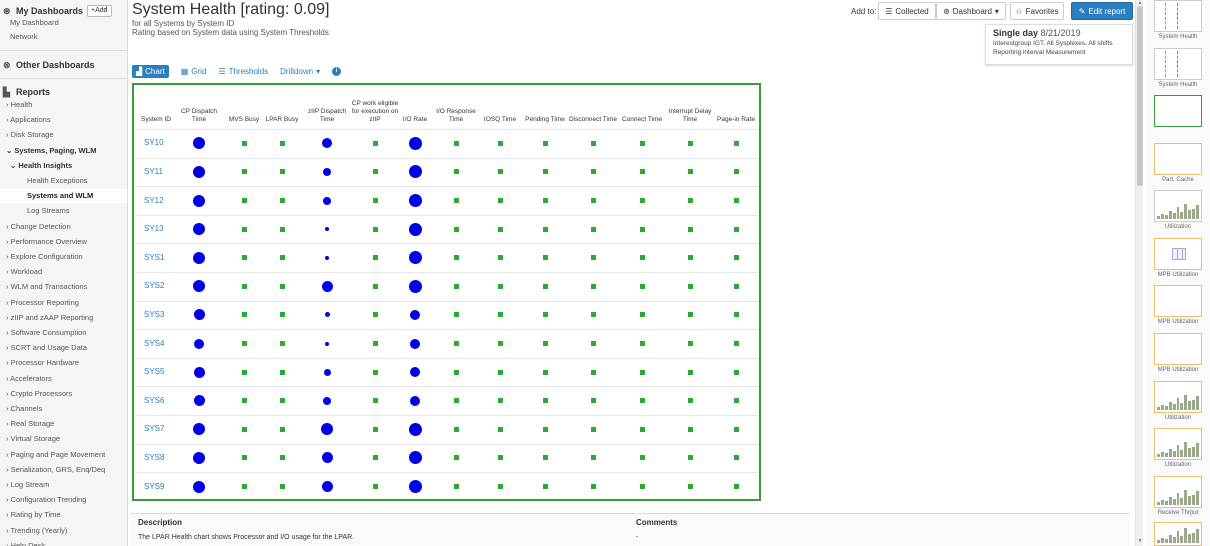 The image size is (1210, 546). What do you see at coordinates (154, 257) in the screenshot?
I see `system-id-link: SYS1` at bounding box center [154, 257].